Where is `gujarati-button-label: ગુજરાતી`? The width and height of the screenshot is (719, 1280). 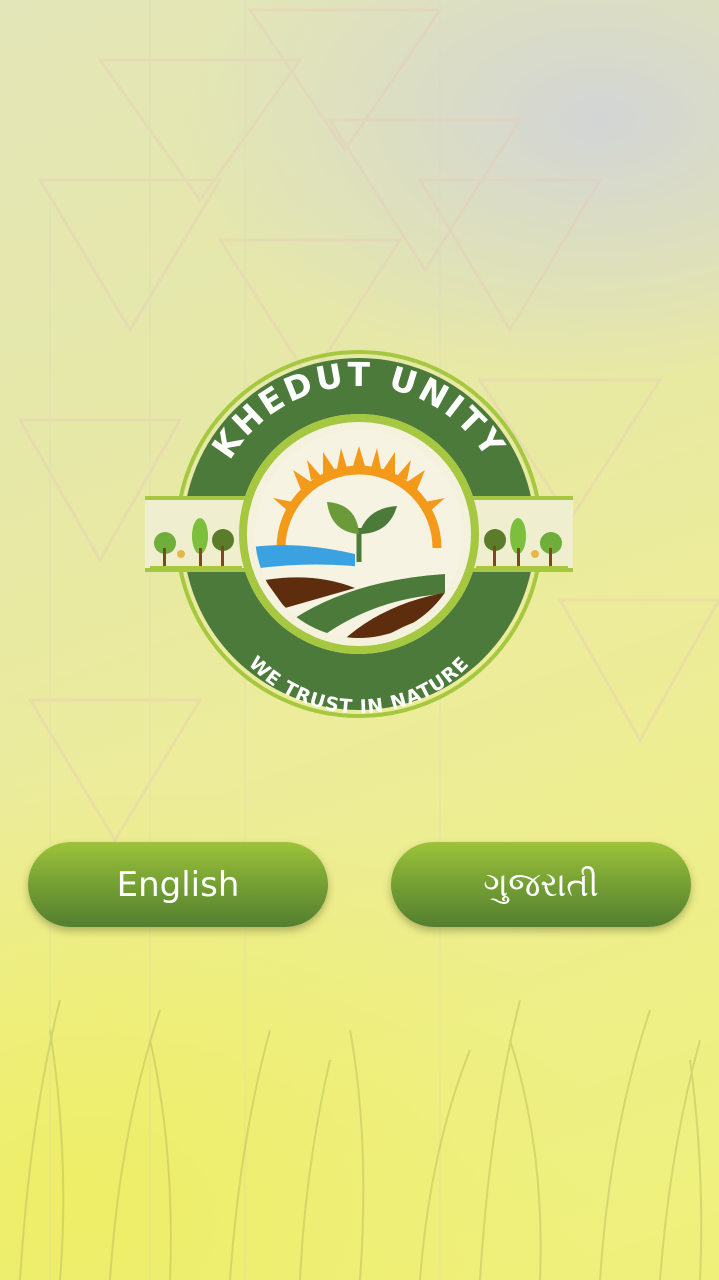
gujarati-button-label: ગુજરાતી is located at coordinates (541, 884).